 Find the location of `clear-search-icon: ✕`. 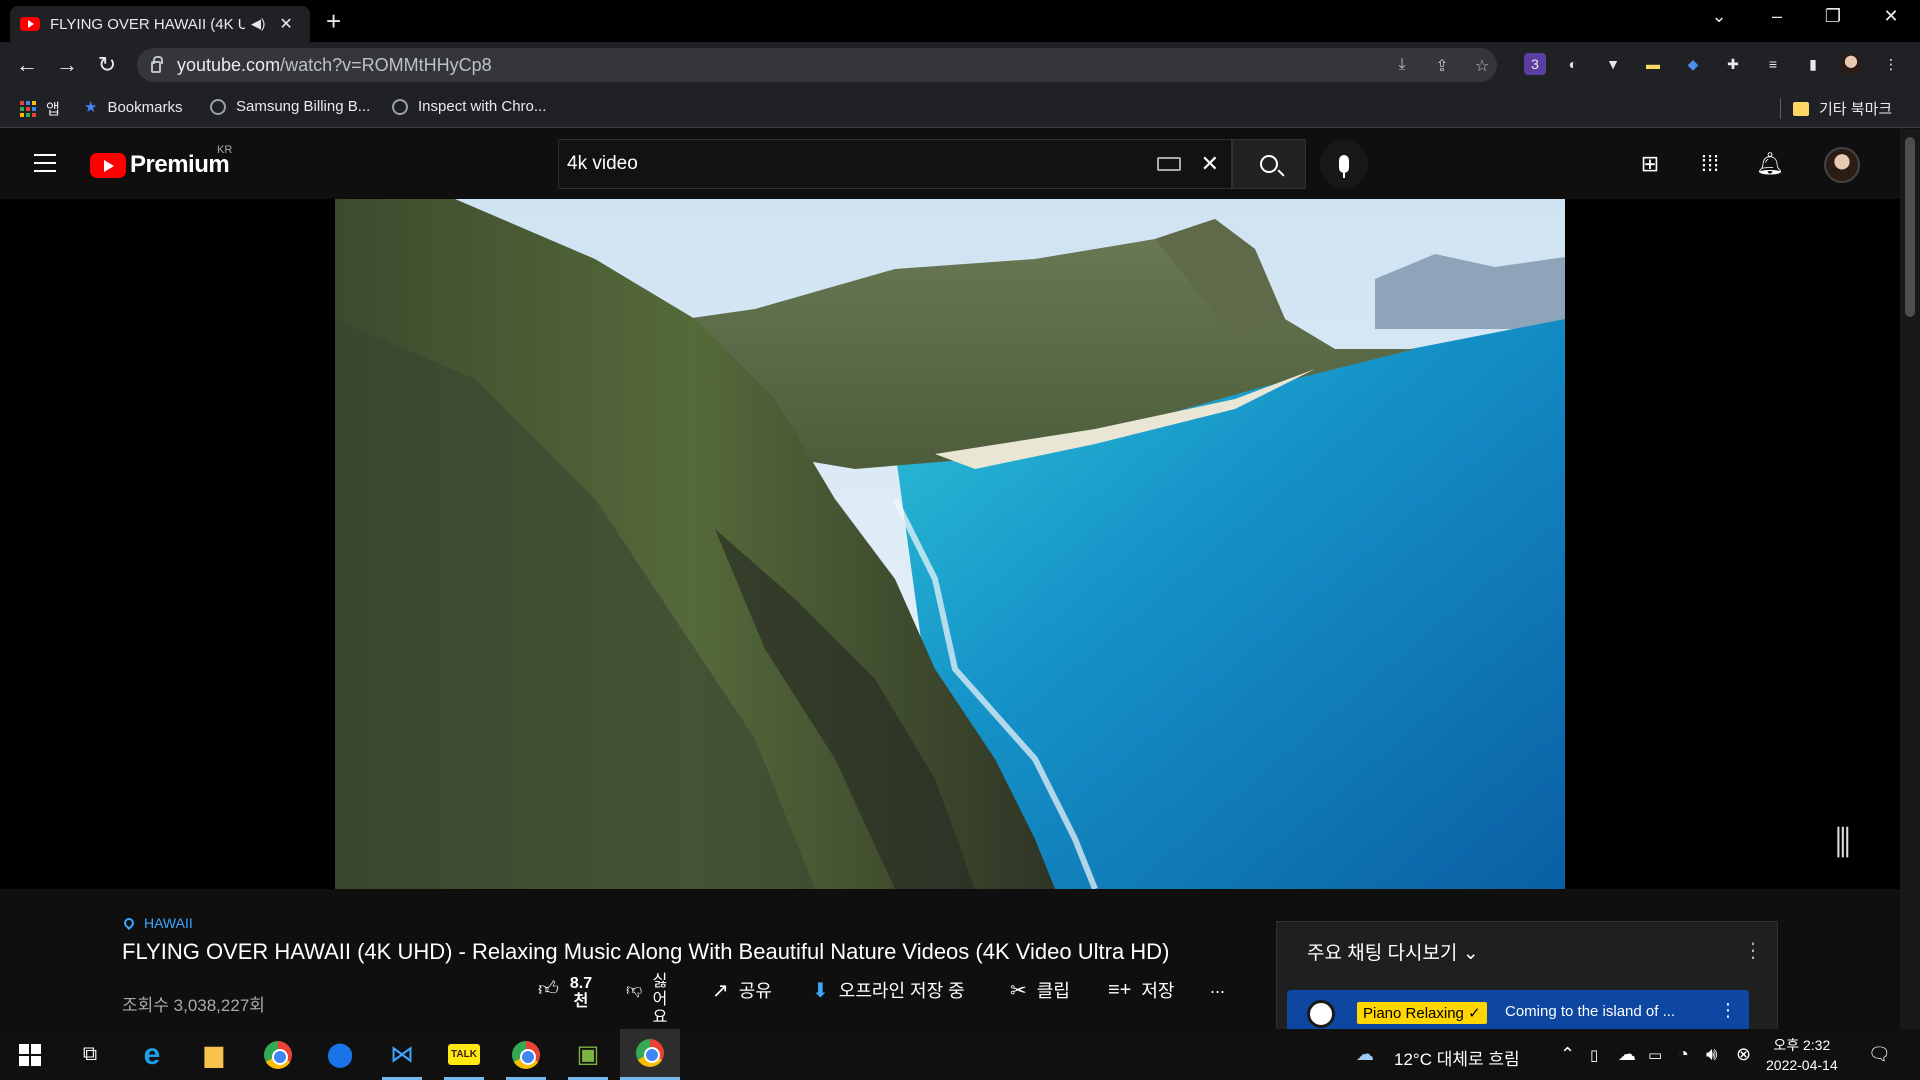

clear-search-icon: ✕ is located at coordinates (1210, 164).